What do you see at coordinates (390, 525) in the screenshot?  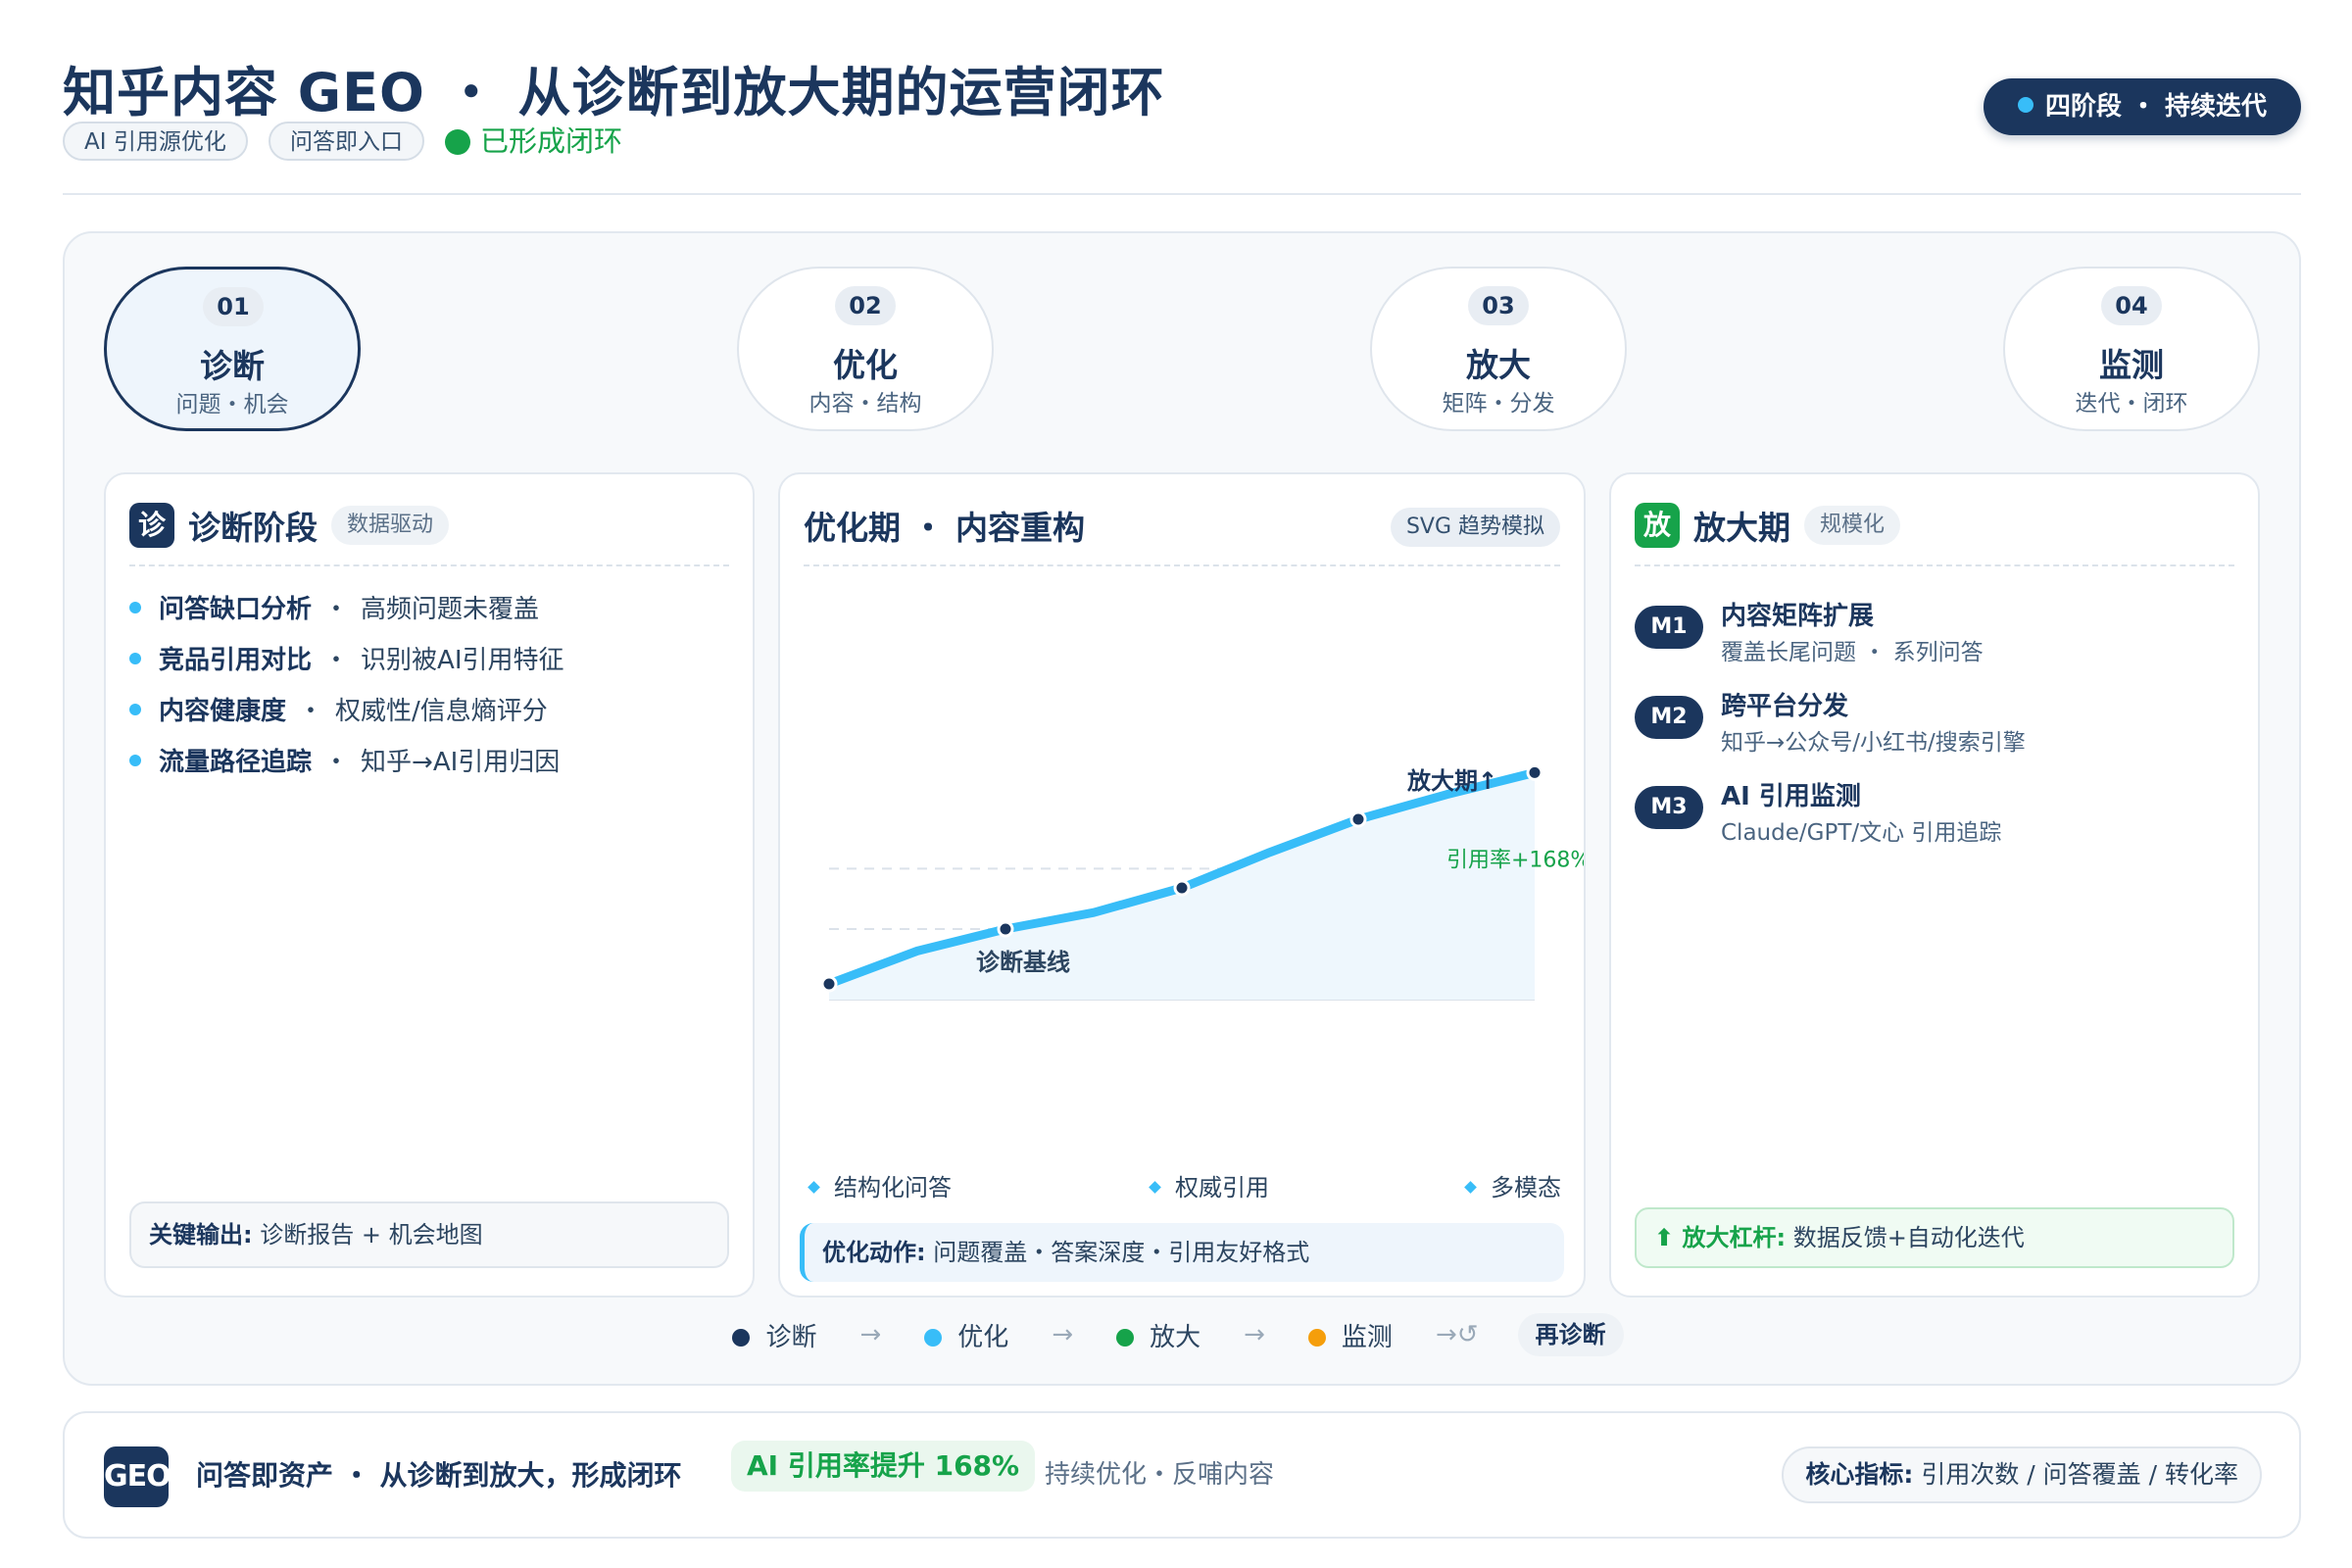 I see `diagnosis-chip: 数据驱动` at bounding box center [390, 525].